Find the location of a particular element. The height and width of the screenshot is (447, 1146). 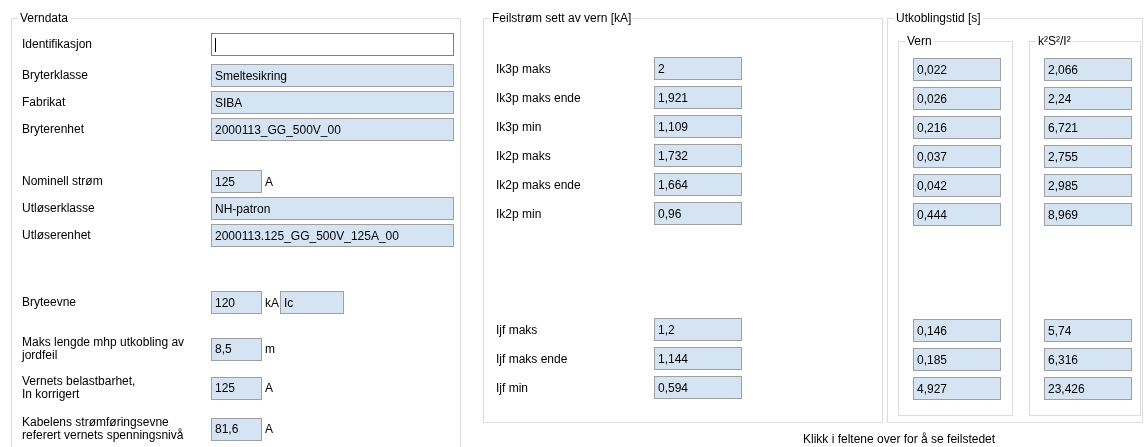

readonly-field: 5,74 is located at coordinates (1088, 330).